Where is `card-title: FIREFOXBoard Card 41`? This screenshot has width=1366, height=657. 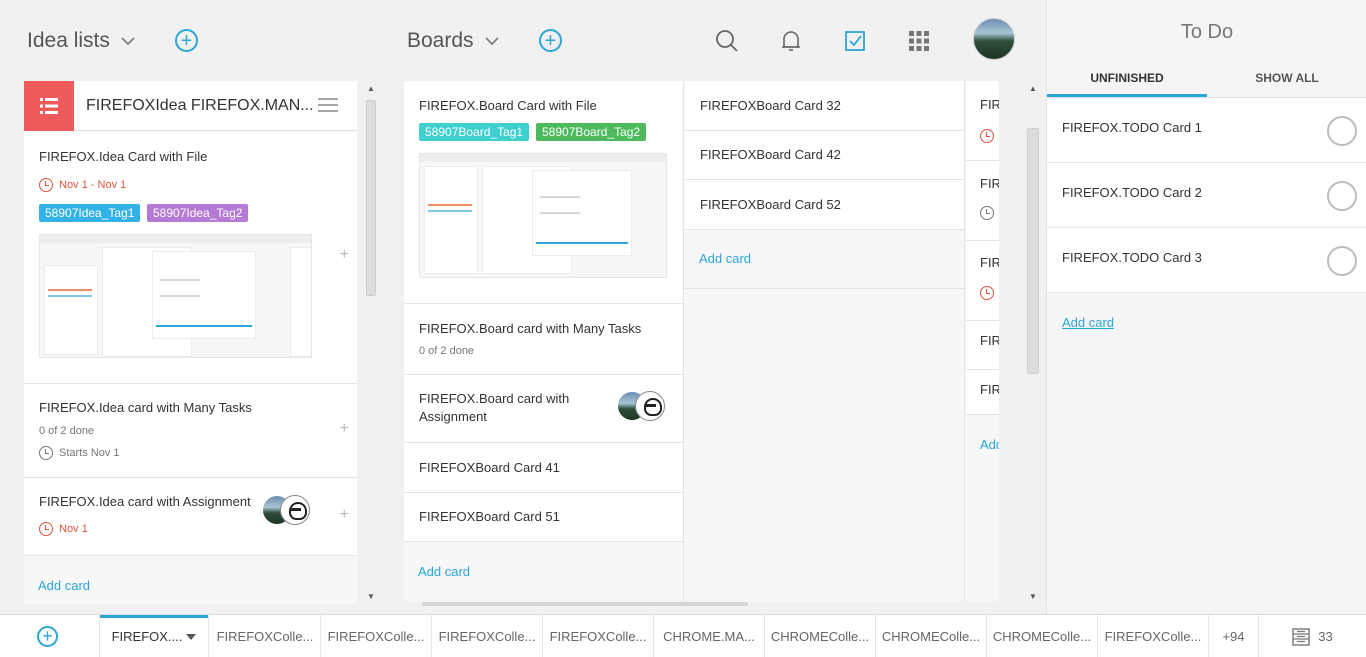
card-title: FIREFOXBoard Card 41 is located at coordinates (489, 467).